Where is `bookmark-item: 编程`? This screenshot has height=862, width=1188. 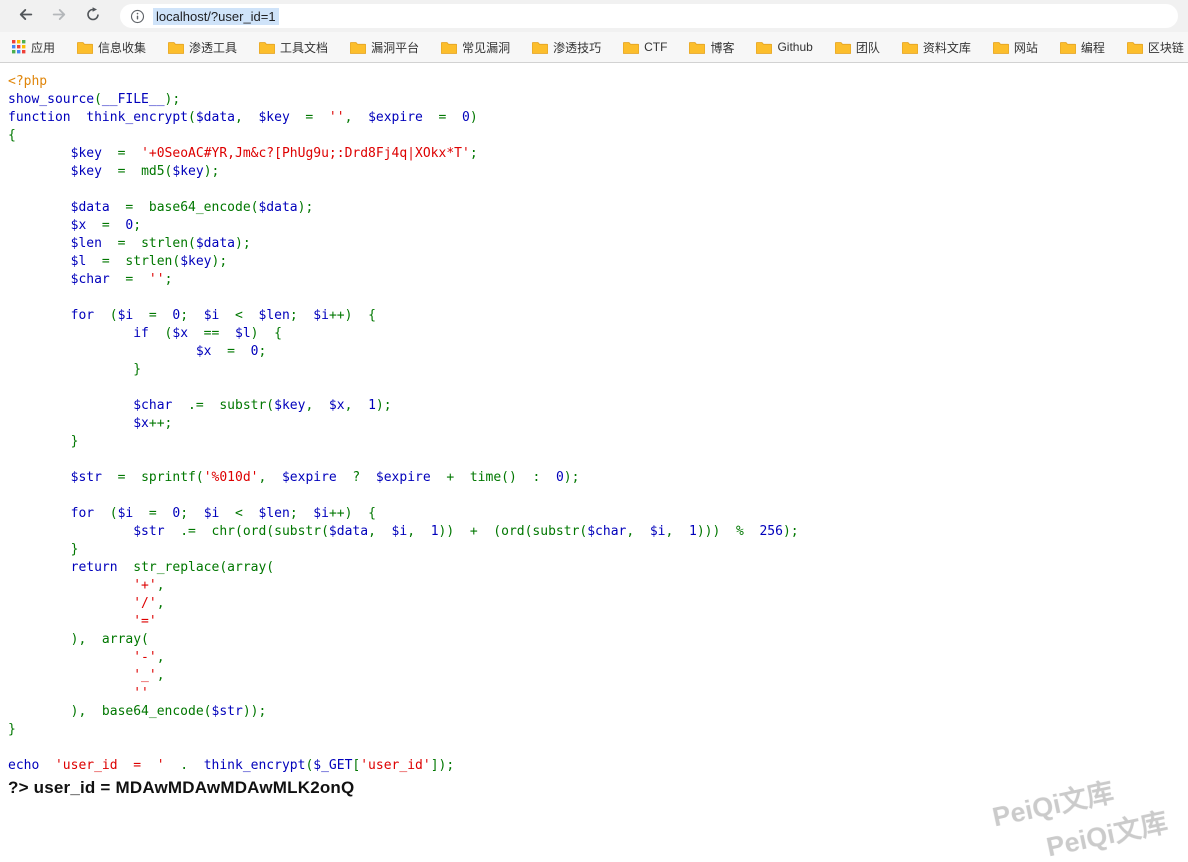
bookmark-item: 编程 is located at coordinates (1082, 47).